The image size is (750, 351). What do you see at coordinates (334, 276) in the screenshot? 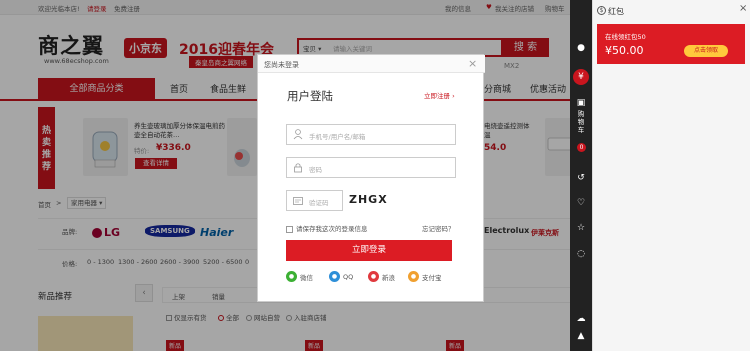
I see `qq-icon: ●` at bounding box center [334, 276].